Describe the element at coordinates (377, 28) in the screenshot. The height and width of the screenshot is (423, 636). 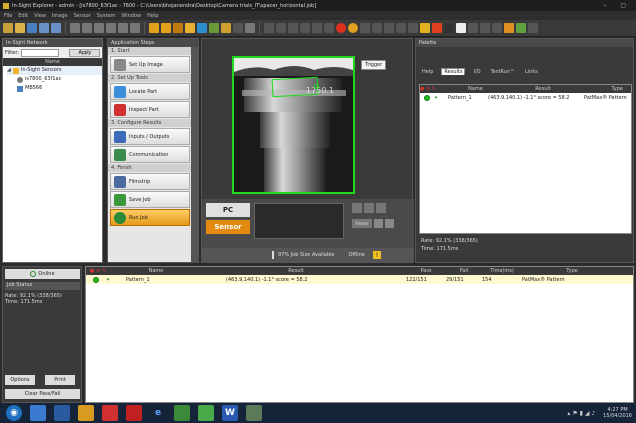
I see `zoom-in-icon` at that location.